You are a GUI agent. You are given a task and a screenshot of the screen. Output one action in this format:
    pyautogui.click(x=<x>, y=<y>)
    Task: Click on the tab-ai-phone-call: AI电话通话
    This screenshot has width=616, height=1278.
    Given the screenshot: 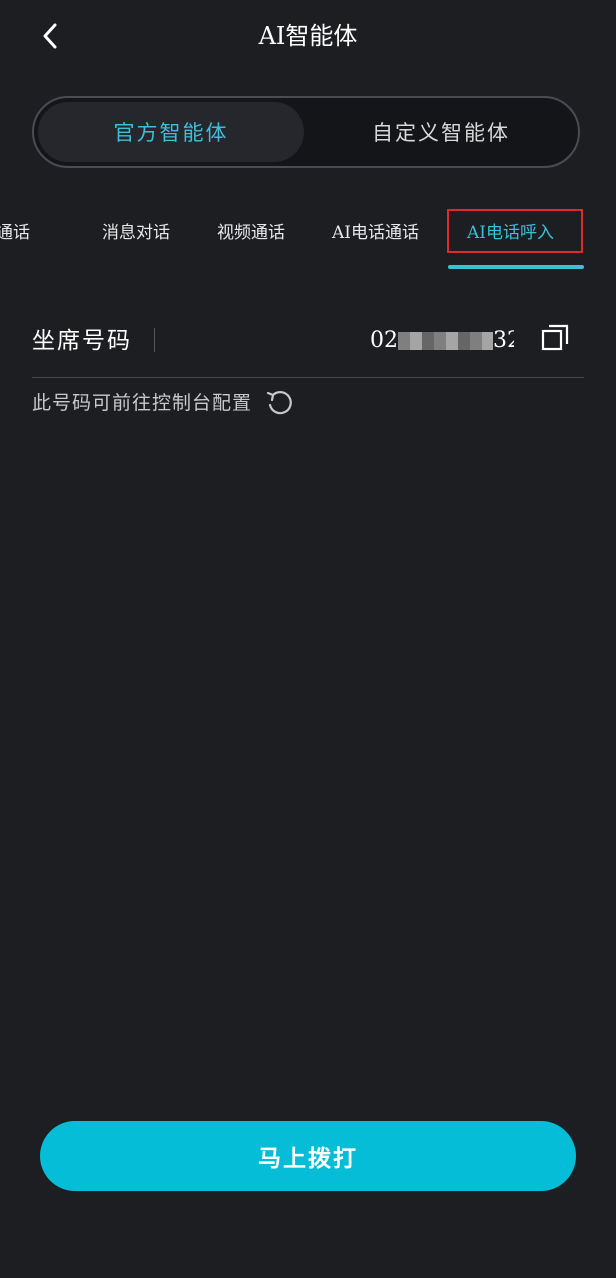 What is the action you would take?
    pyautogui.click(x=375, y=233)
    